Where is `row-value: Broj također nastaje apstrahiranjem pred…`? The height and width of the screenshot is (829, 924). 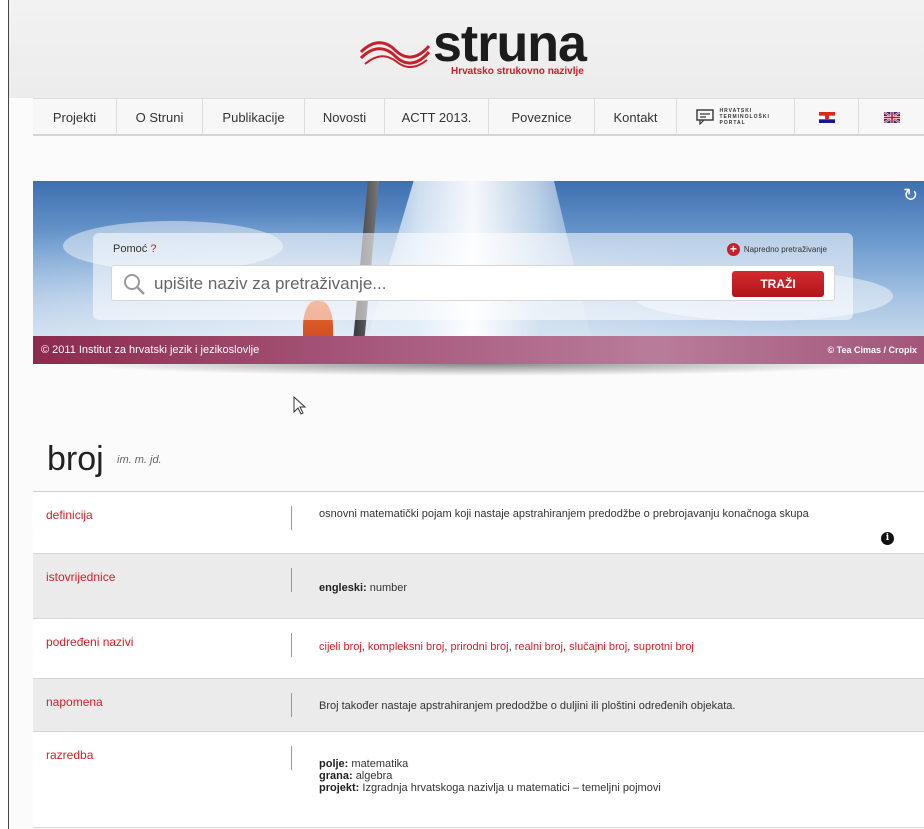
row-value: Broj također nastaje apstrahiranjem pred… is located at coordinates (527, 706).